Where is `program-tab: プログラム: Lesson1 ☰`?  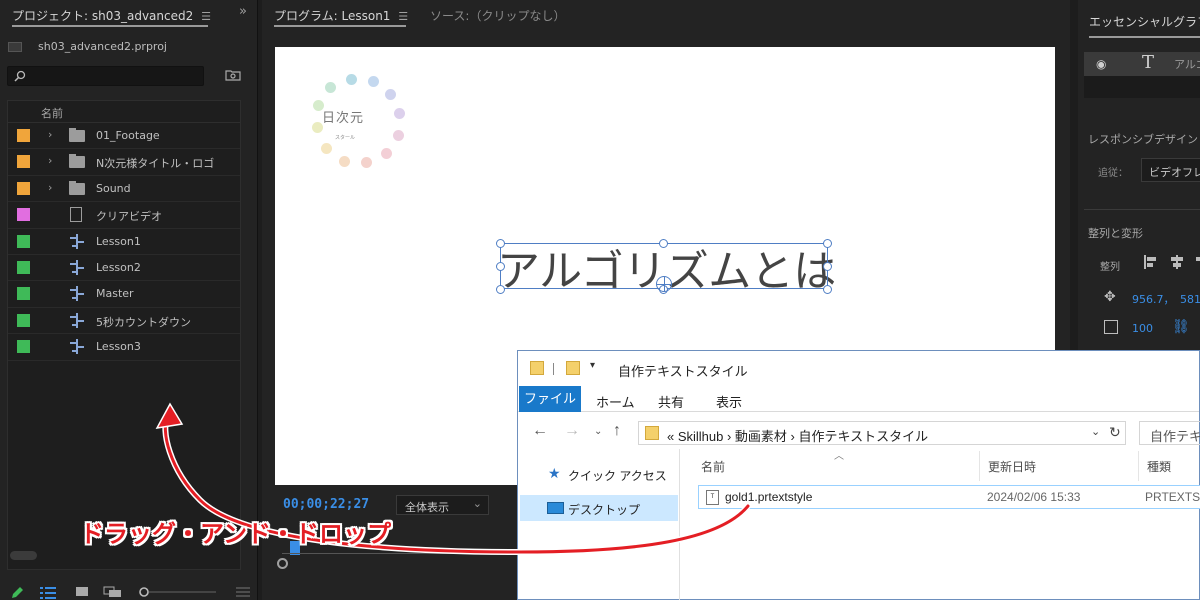 program-tab: プログラム: Lesson1 ☰ is located at coordinates (341, 15).